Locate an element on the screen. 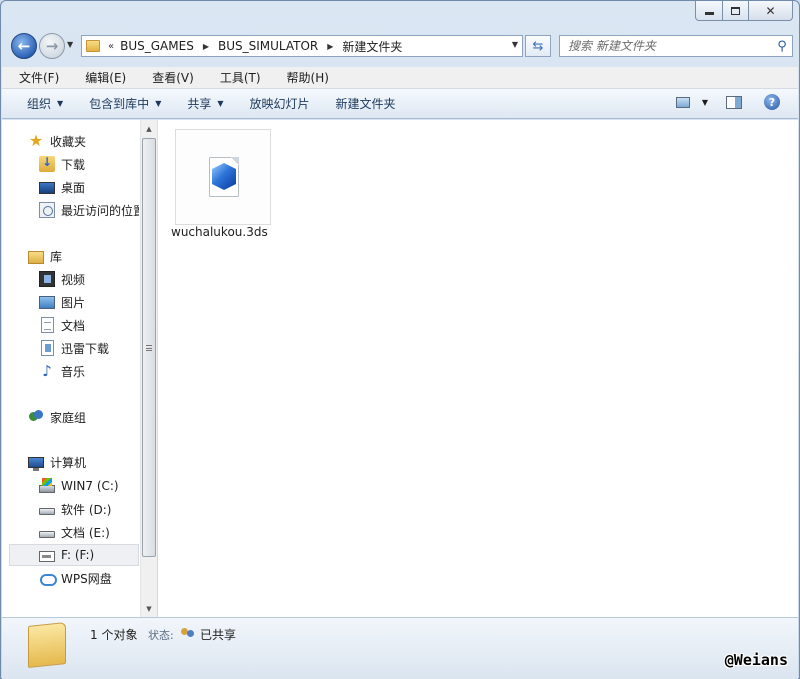 This screenshot has width=800, height=679. refresh-button: ⇆ is located at coordinates (538, 46).